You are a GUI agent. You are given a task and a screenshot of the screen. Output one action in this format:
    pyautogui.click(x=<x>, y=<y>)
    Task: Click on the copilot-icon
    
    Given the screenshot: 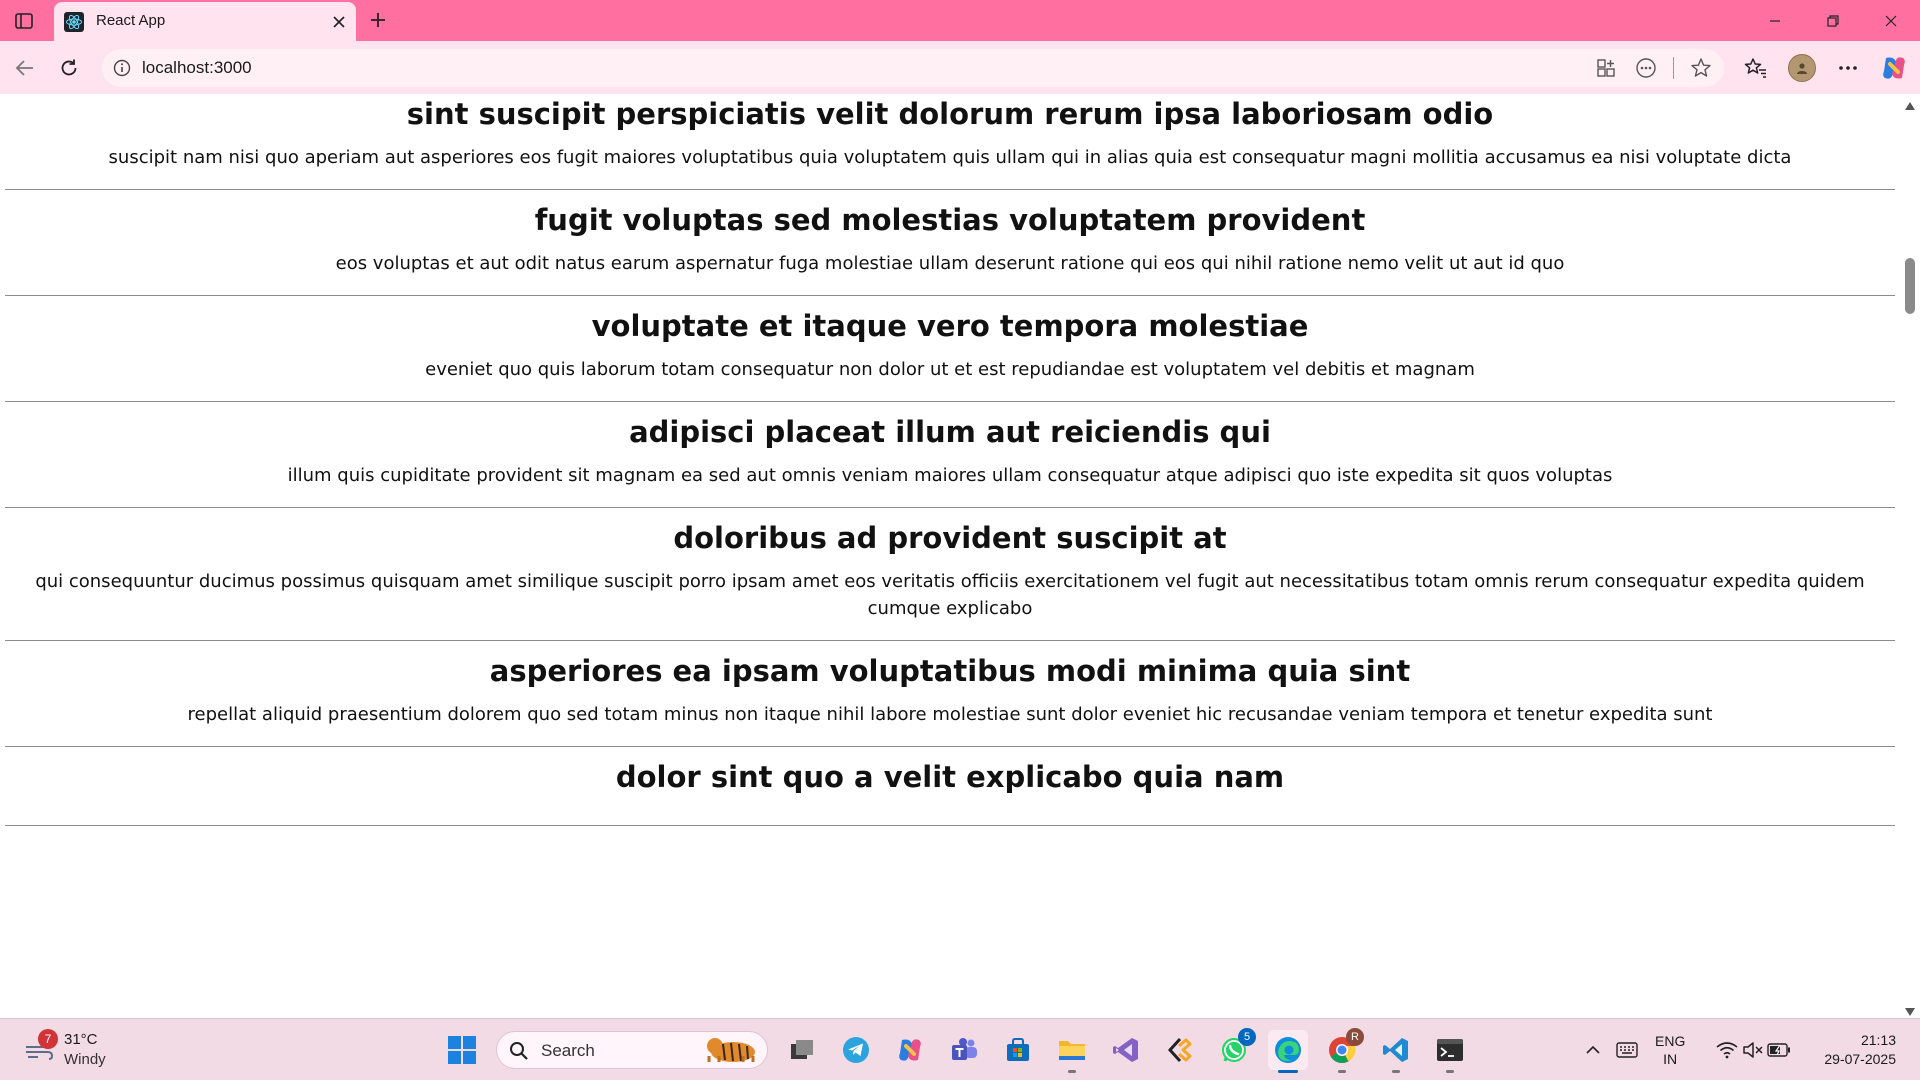 What is the action you would take?
    pyautogui.click(x=1894, y=68)
    